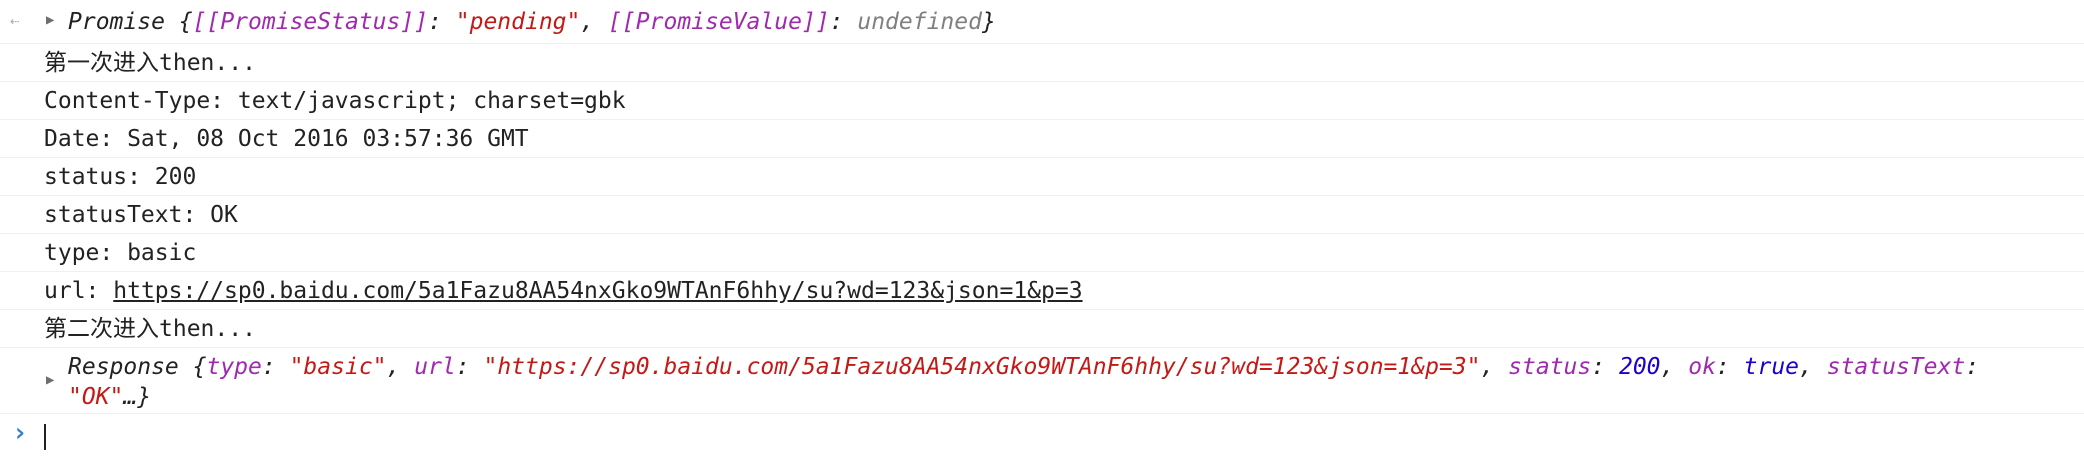 Image resolution: width=2084 pixels, height=464 pixels. Describe the element at coordinates (116, 22) in the screenshot. I see `object-type-label: Promise` at that location.